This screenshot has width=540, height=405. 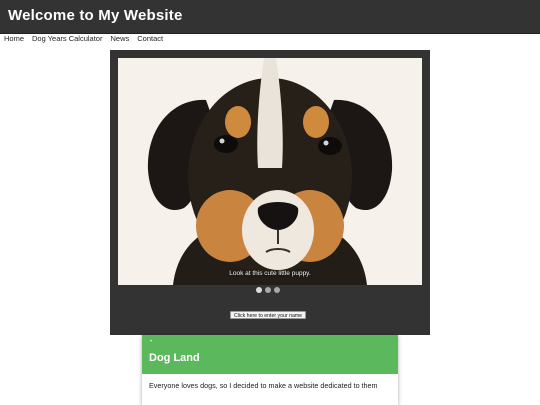 What do you see at coordinates (150, 38) in the screenshot?
I see `nav-link-contact: Contact` at bounding box center [150, 38].